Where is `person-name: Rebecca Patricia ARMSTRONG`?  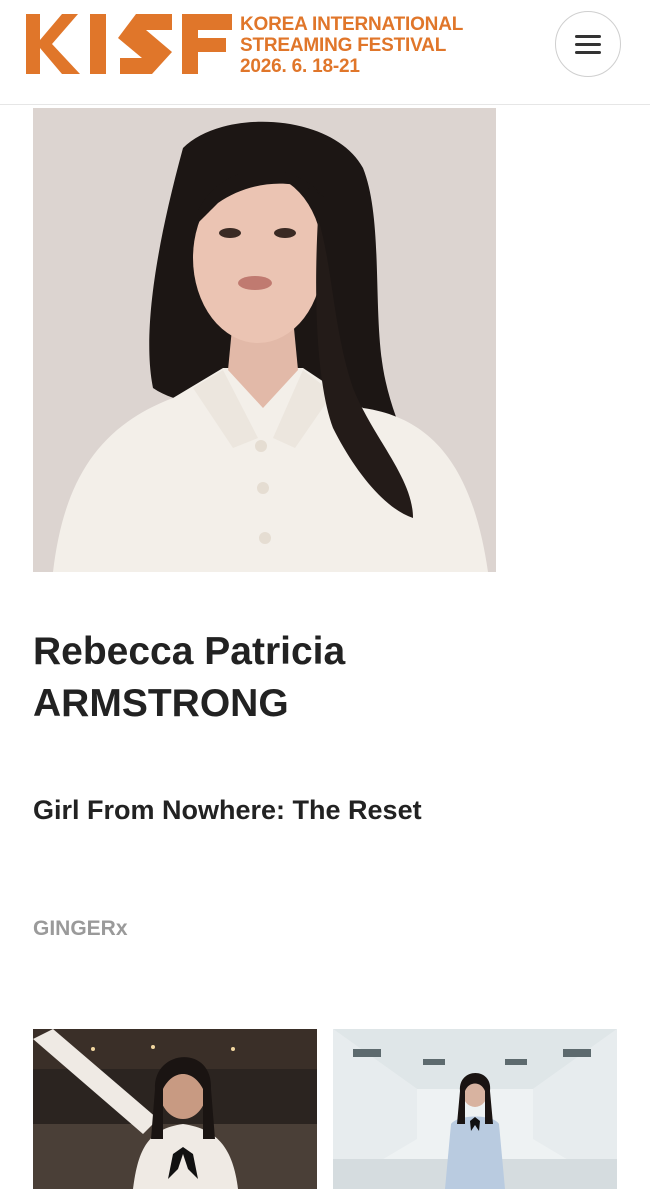 person-name: Rebecca Patricia ARMSTRONG is located at coordinates (189, 677).